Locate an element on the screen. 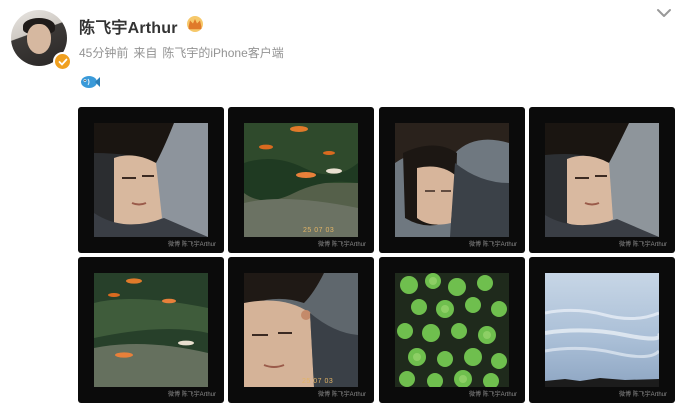 Image resolution: width=688 pixels, height=408 pixels. photo-2: 25 07 03 微博 陈飞宇Arthur is located at coordinates (301, 180).